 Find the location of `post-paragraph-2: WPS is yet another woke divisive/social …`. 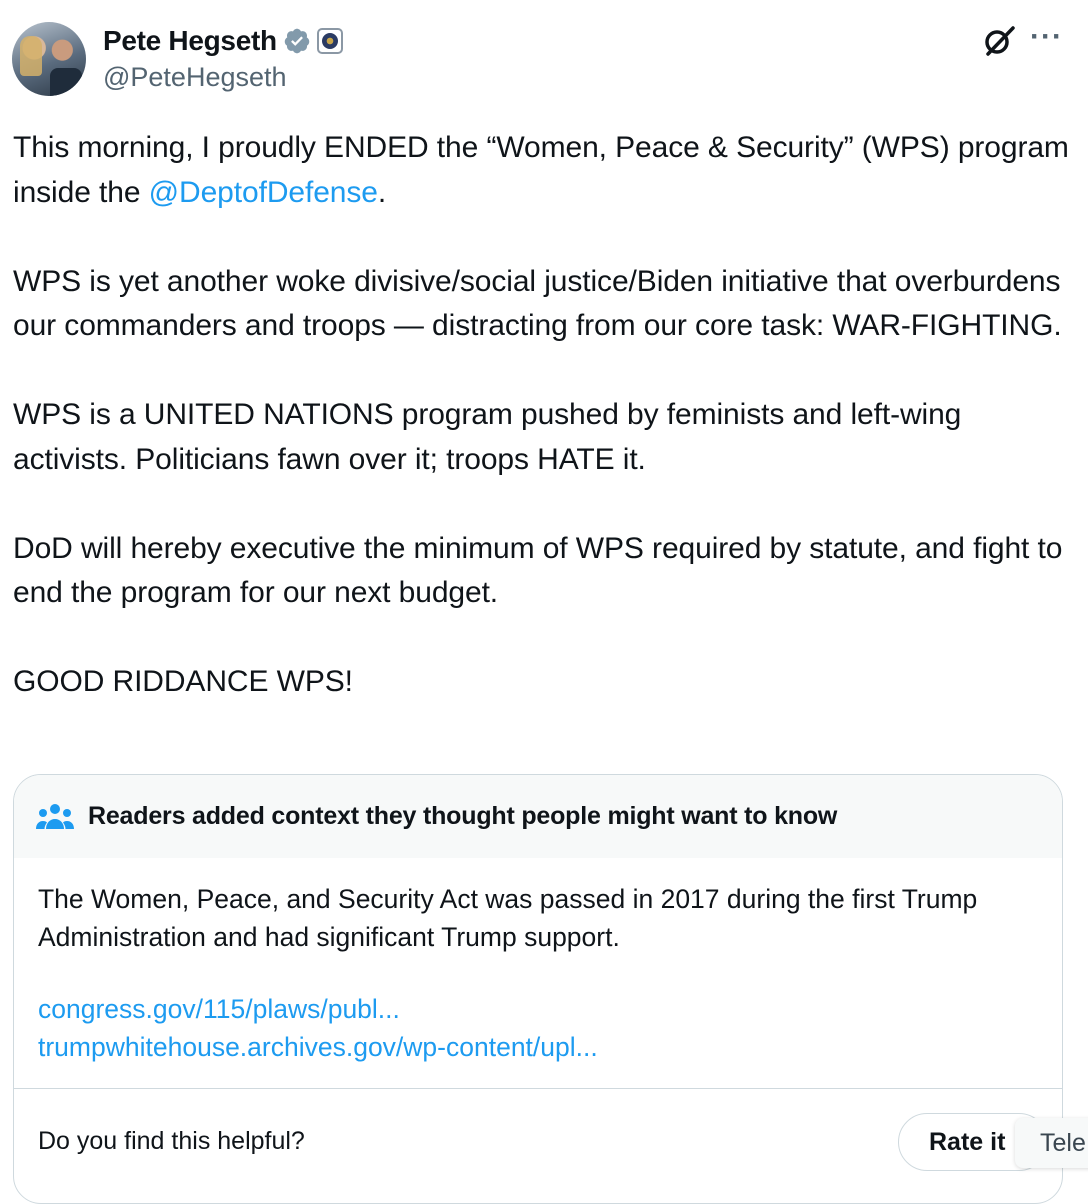

post-paragraph-2: WPS is yet another woke divisive/social … is located at coordinates (537, 303).